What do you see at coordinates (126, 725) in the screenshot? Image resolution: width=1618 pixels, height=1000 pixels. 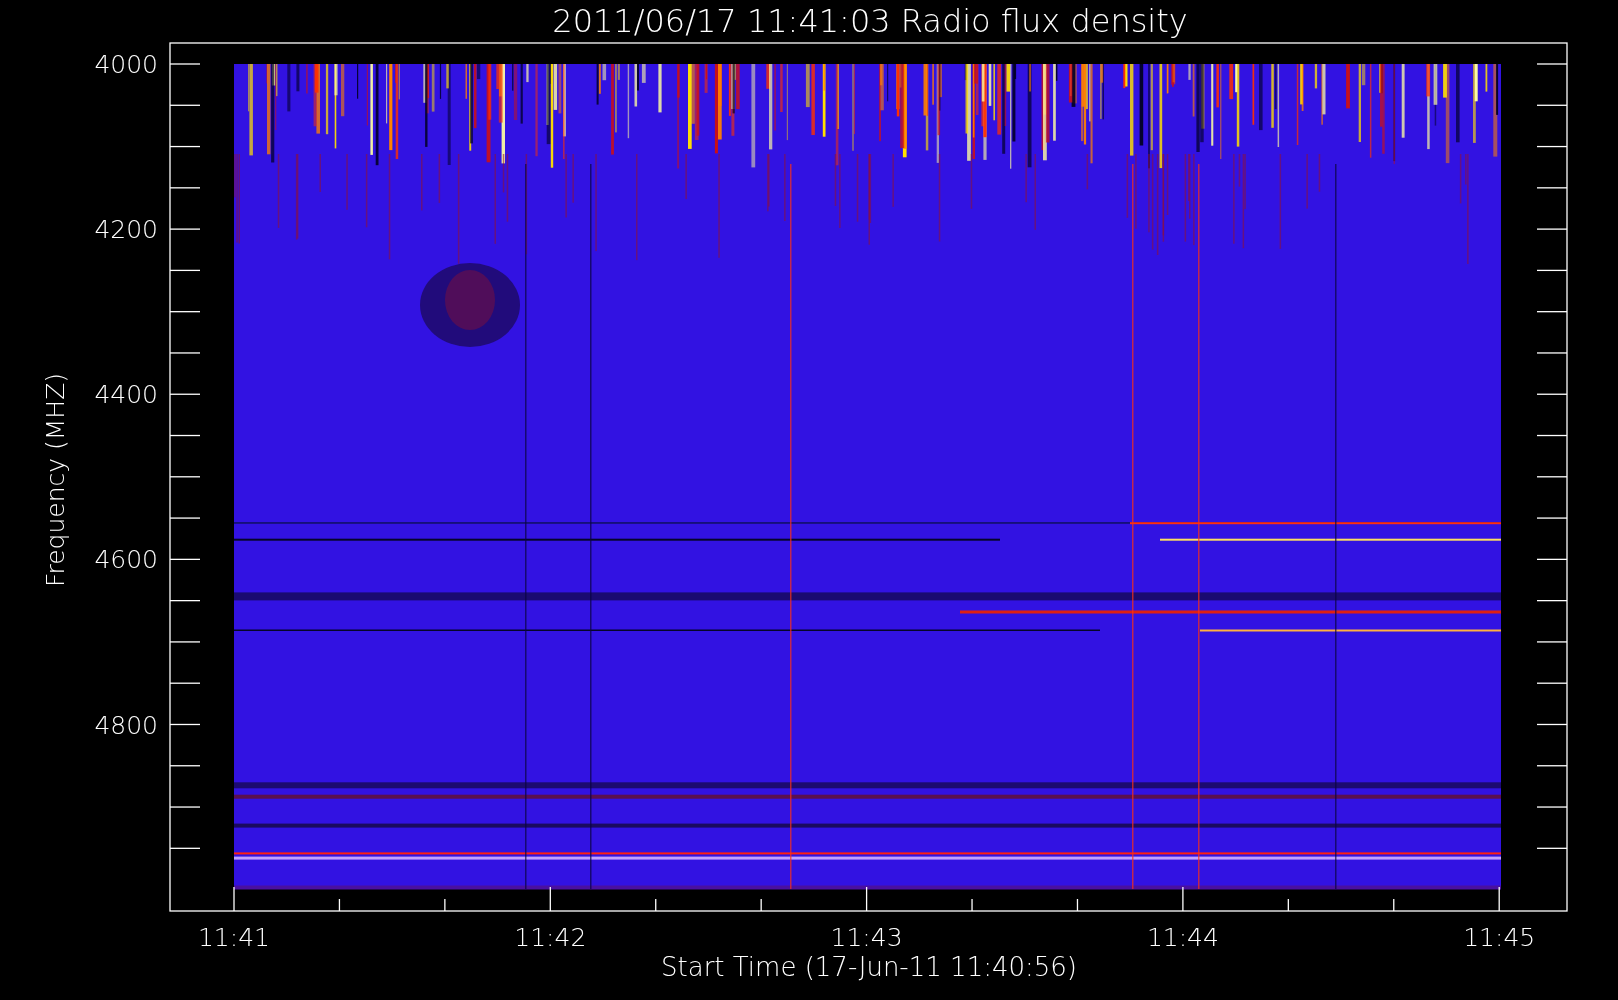 I see `tick-label: 4800` at bounding box center [126, 725].